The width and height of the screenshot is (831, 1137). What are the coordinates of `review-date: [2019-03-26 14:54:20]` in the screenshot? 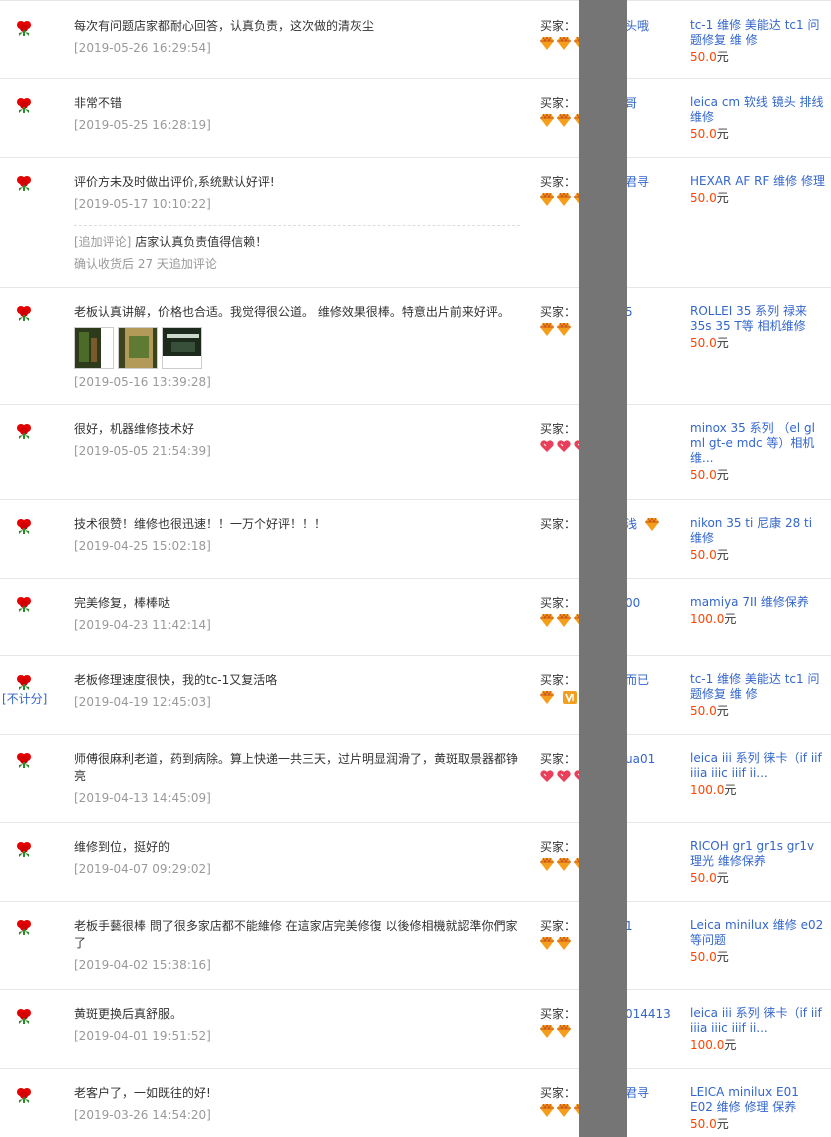 It's located at (142, 1115).